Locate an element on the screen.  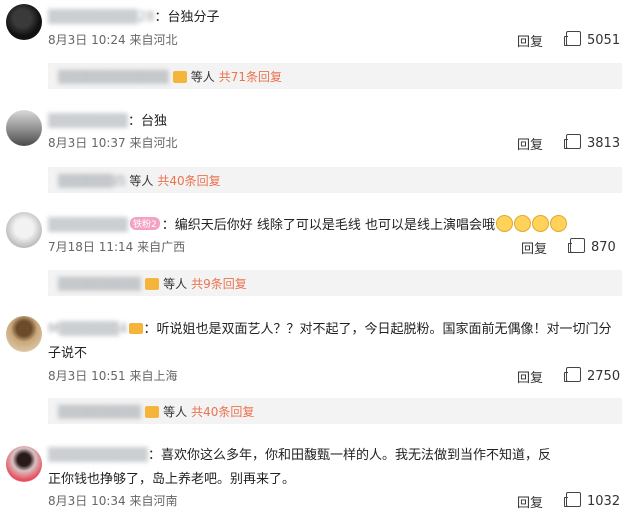
comment-time: 11:14 is located at coordinates (116, 247).